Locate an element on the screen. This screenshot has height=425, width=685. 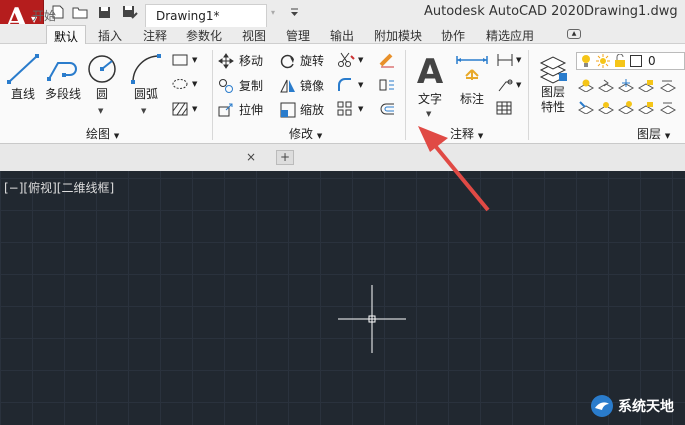
tab-drawing1: Drawing1* is located at coordinates (206, 15).